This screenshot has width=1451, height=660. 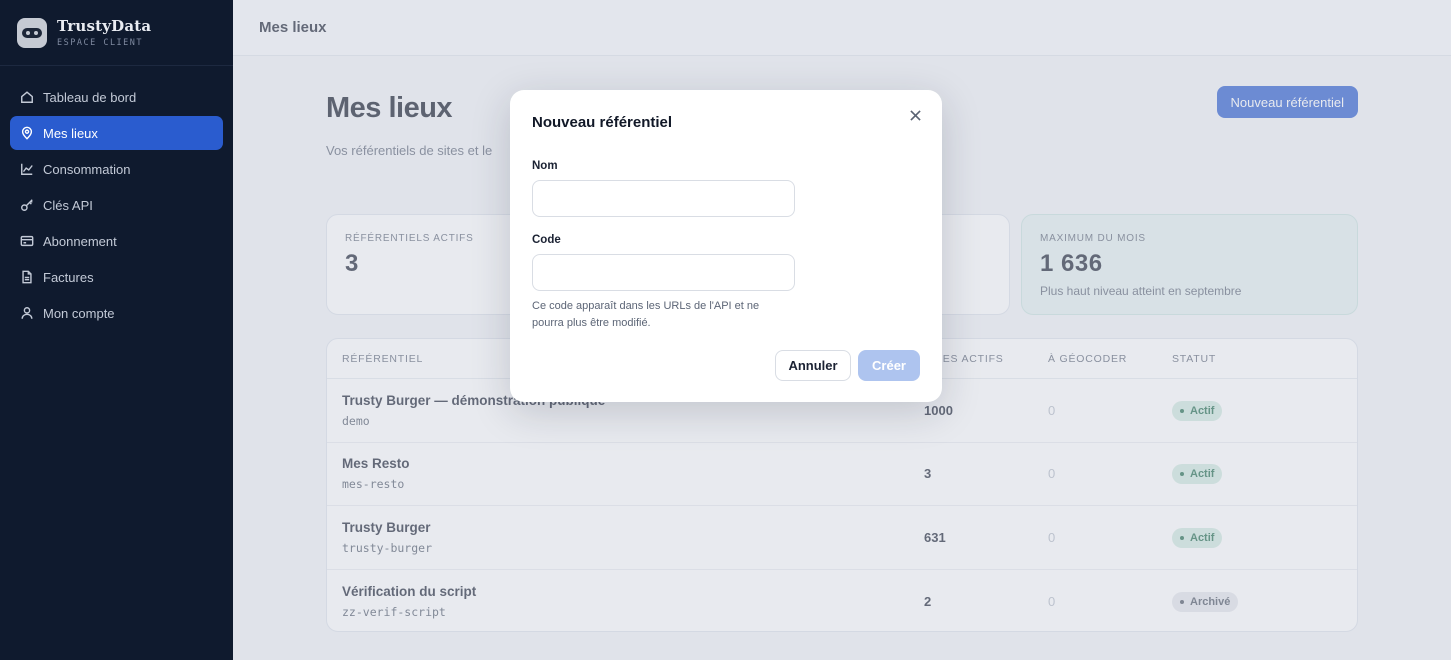 What do you see at coordinates (602, 122) in the screenshot?
I see `dialog-title: Nouveau référentiel` at bounding box center [602, 122].